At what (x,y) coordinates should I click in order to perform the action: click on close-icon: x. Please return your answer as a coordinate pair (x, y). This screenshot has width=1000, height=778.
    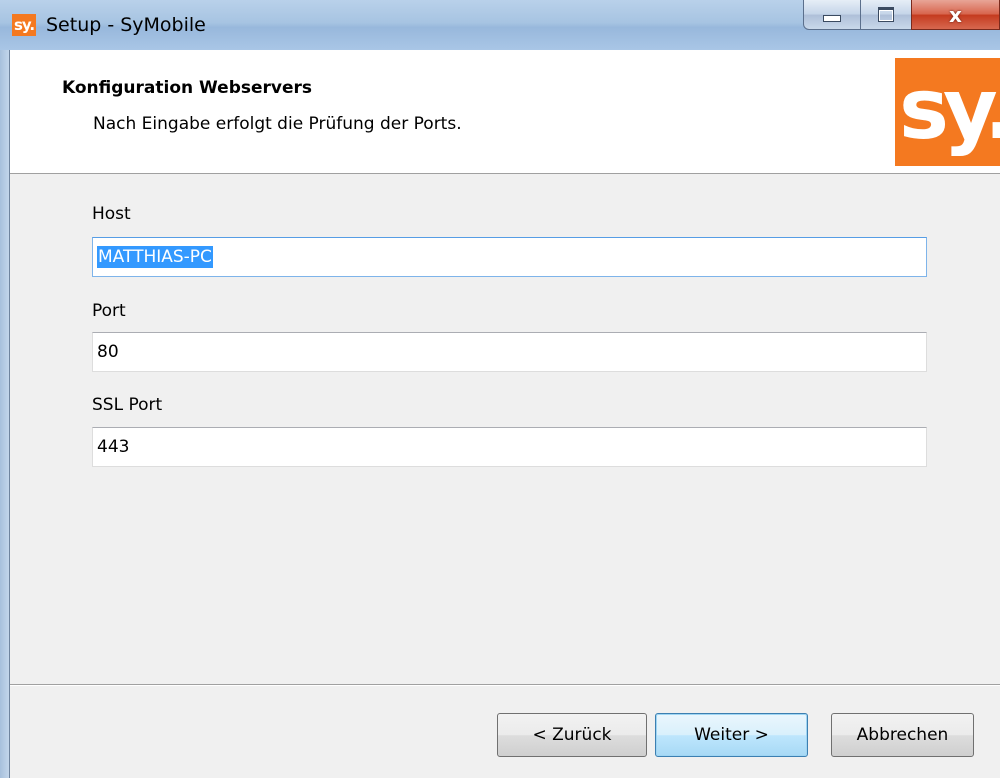
    Looking at the image, I should click on (955, 14).